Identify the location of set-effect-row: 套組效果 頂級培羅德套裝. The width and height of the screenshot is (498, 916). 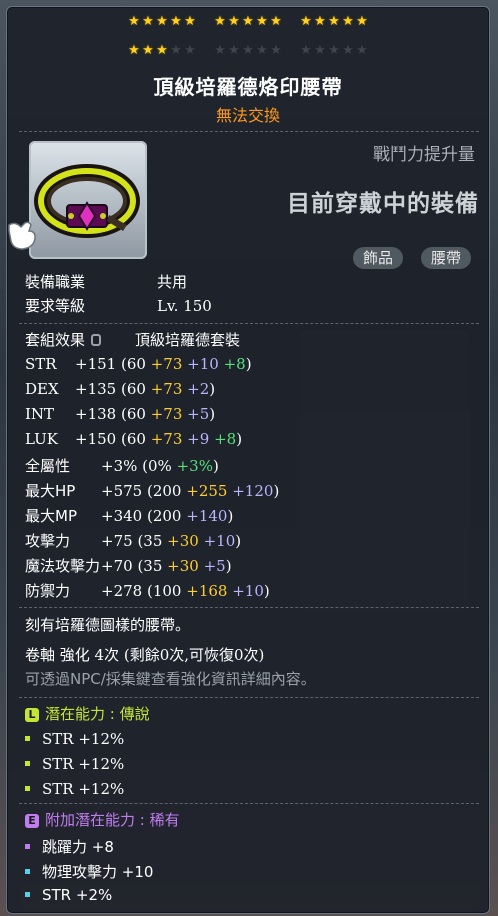
(132, 339).